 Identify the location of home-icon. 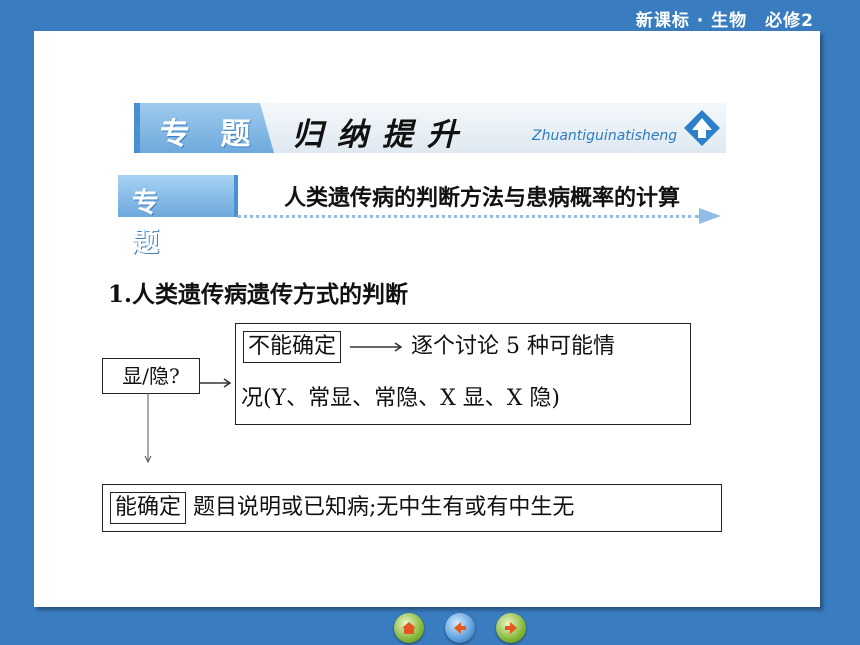
(409, 628).